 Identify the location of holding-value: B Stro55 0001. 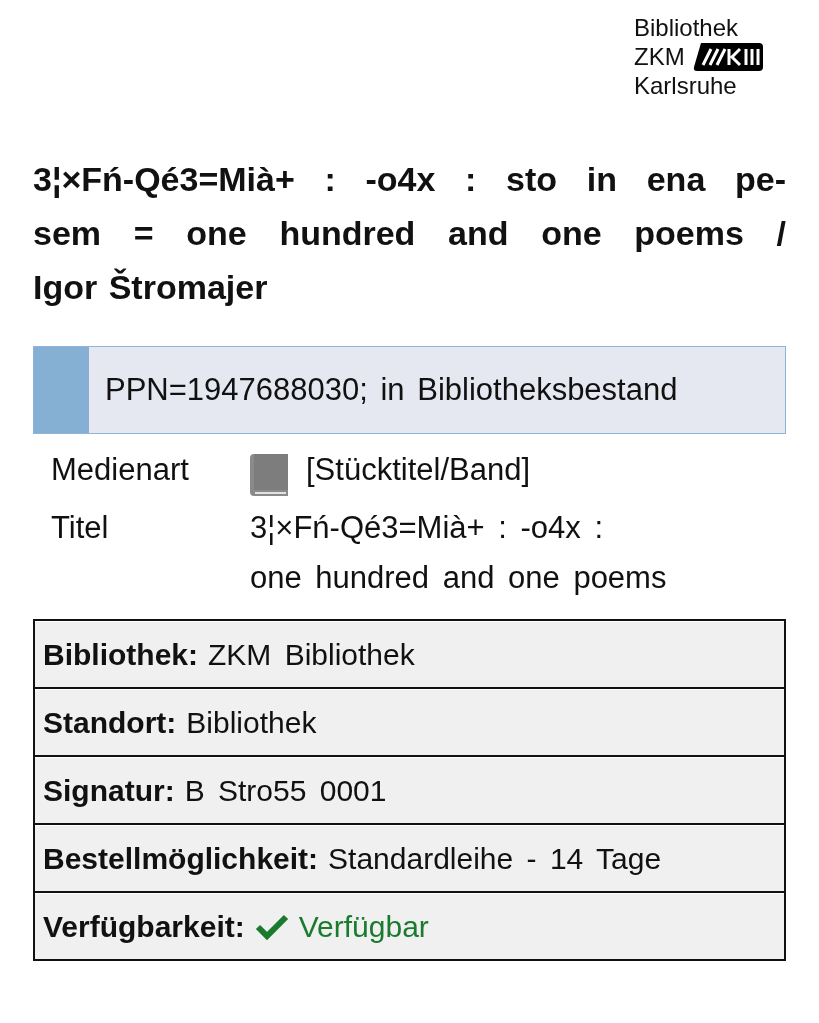
(285, 790).